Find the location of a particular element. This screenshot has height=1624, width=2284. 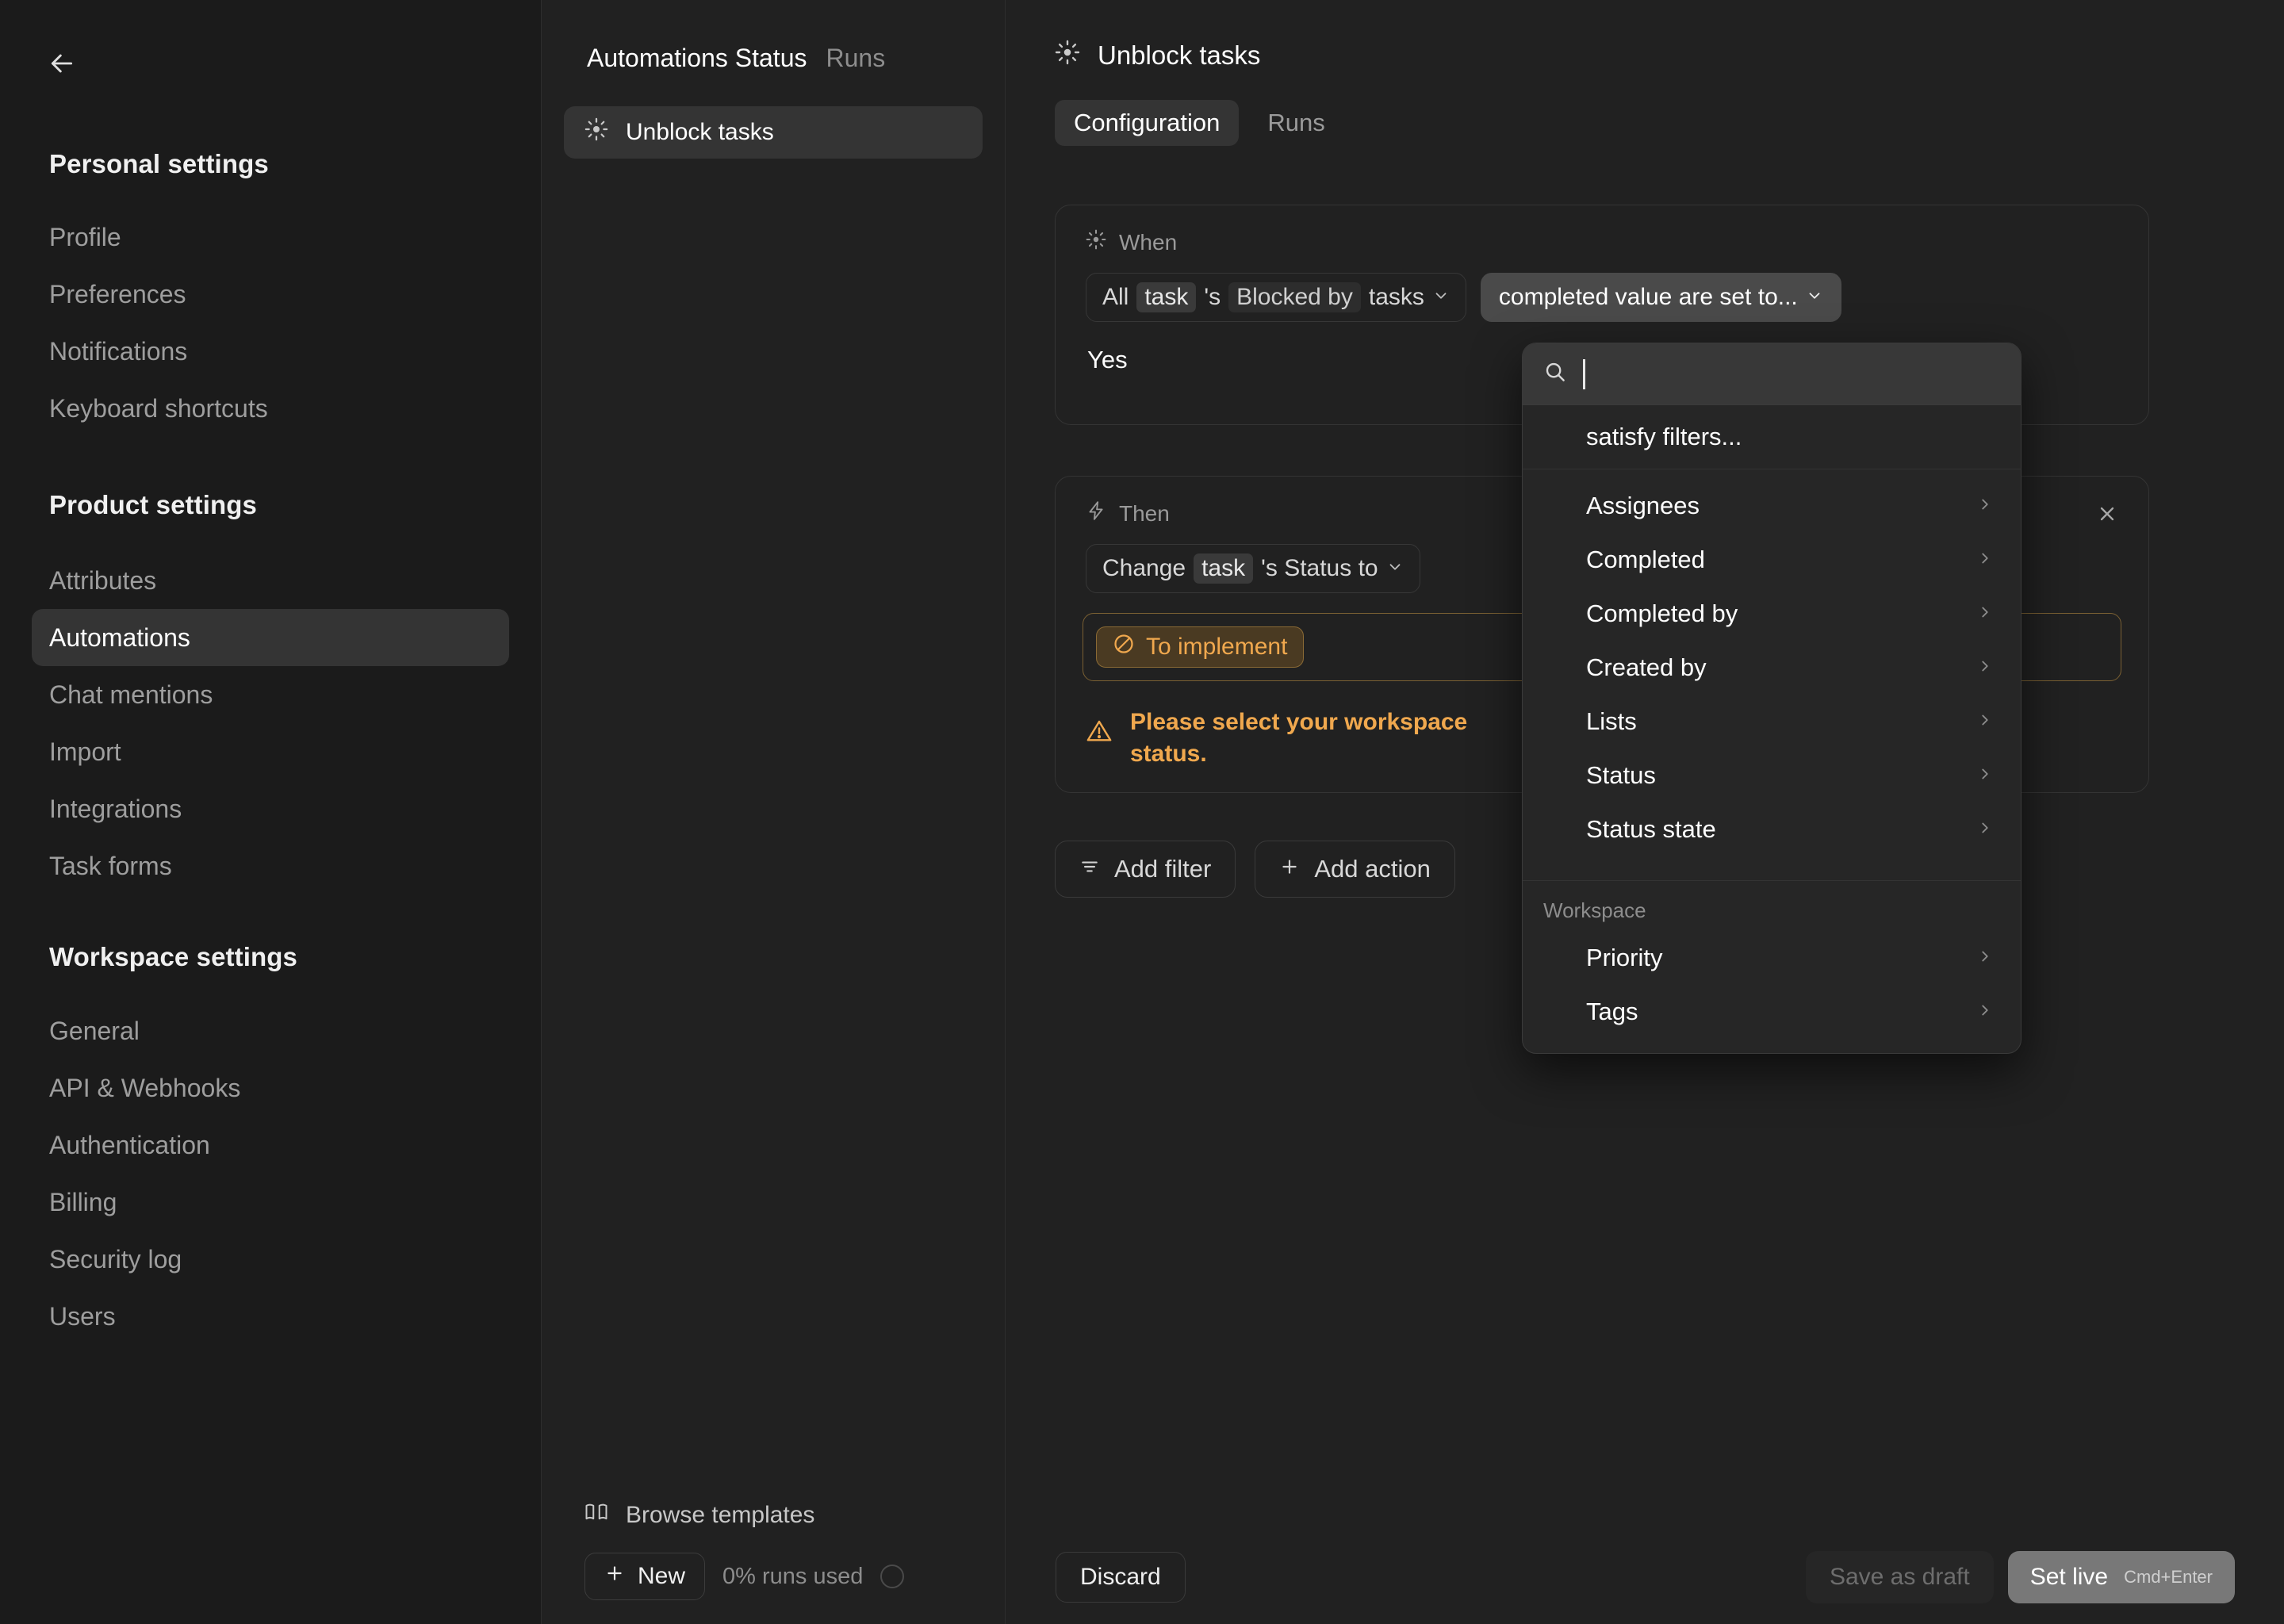

trigger-relation-chip: Blocked by is located at coordinates (1294, 297).